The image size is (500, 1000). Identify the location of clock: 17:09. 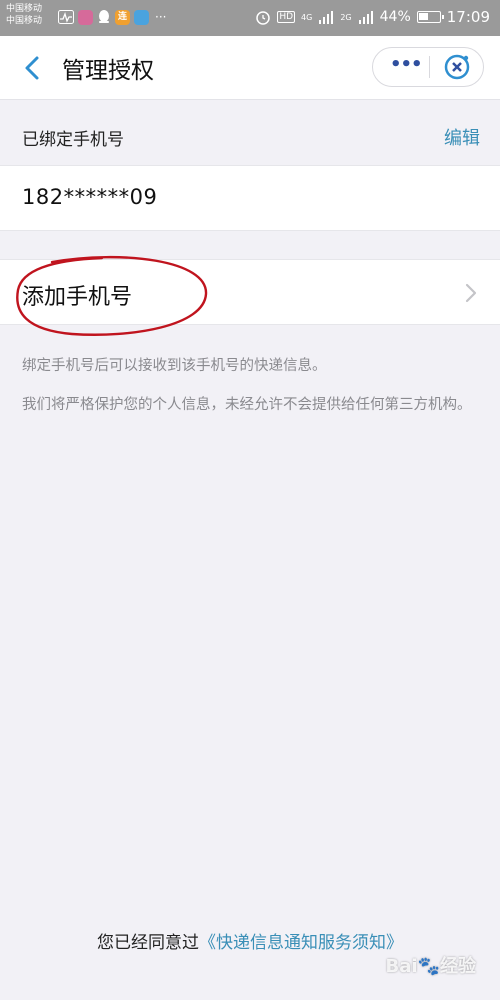
(468, 17).